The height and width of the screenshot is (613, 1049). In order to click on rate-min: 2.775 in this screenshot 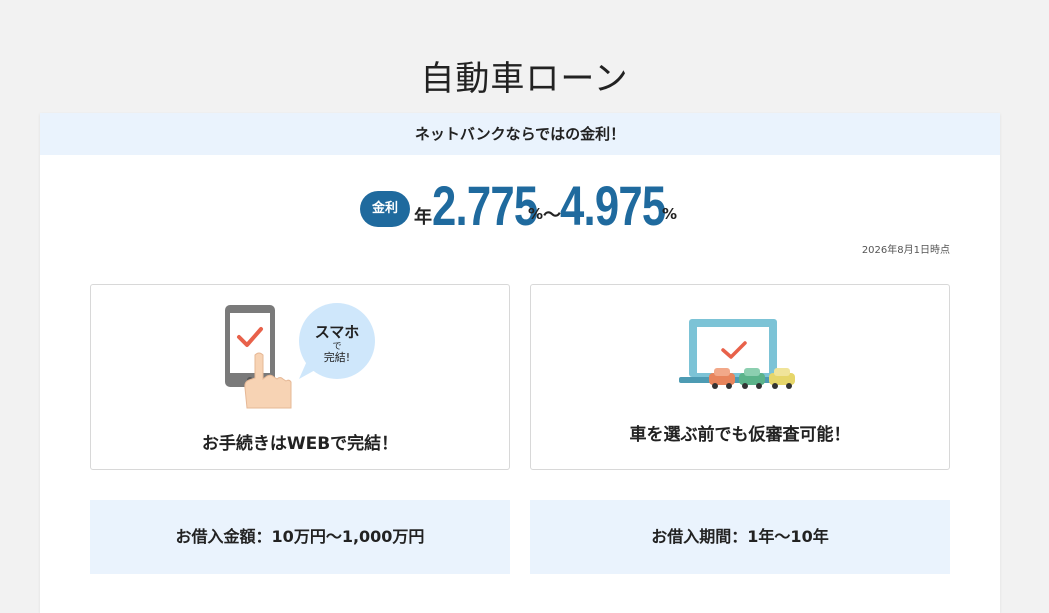, I will do `click(485, 205)`.